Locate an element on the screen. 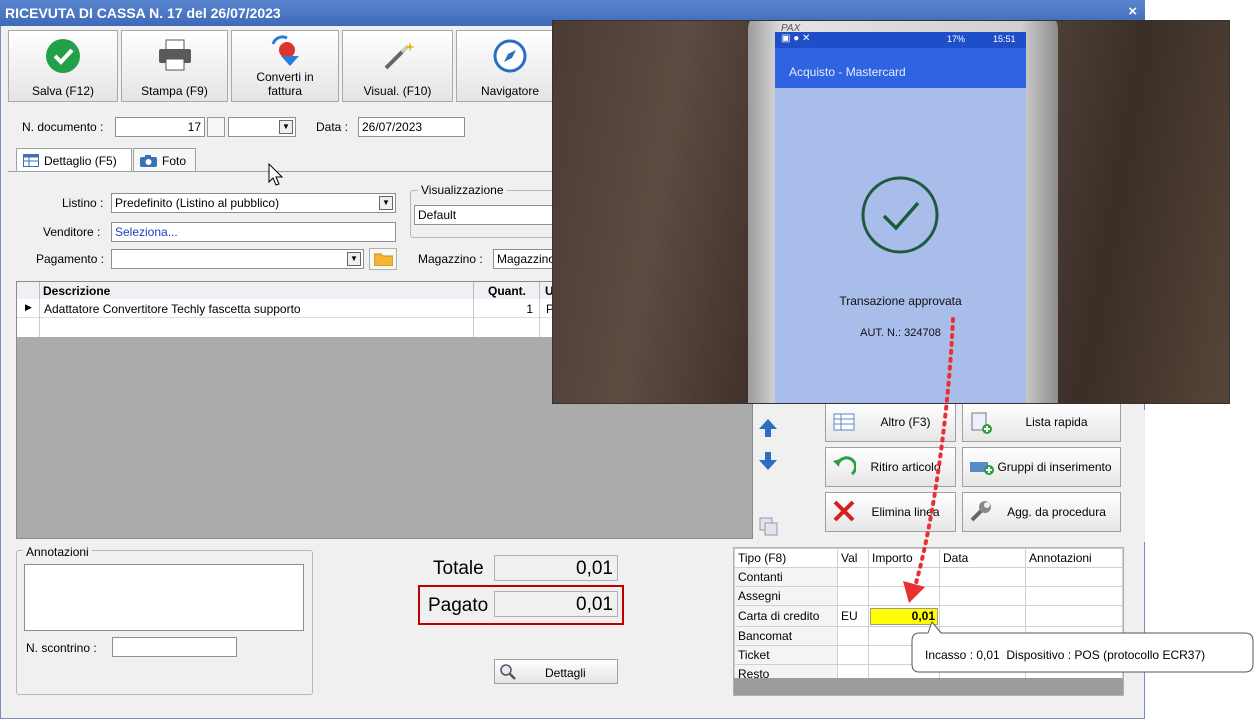  lista-rapida-button: Lista rapida is located at coordinates (1041, 422).